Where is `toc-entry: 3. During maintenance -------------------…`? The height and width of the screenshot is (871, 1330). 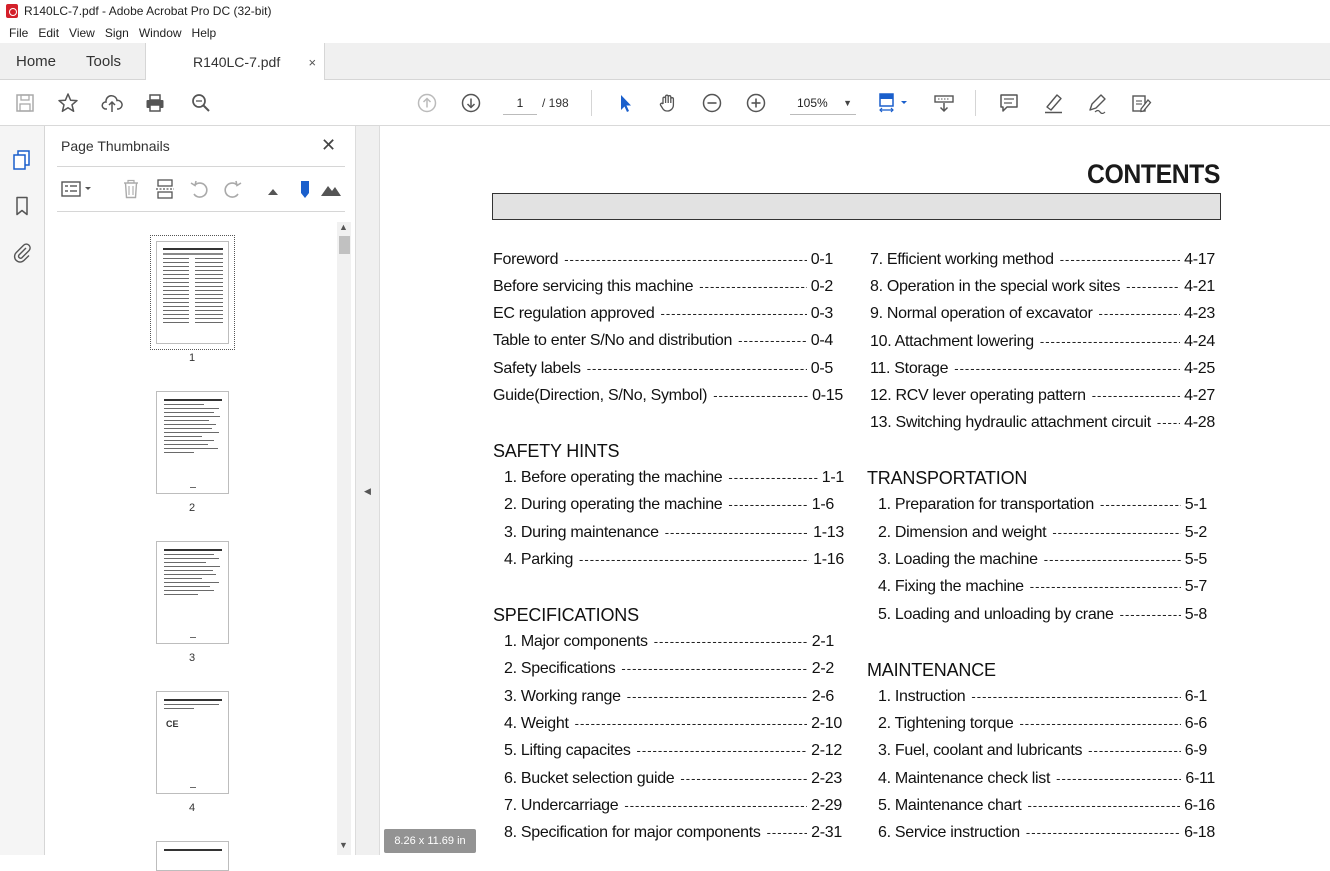
toc-entry: 3. During maintenance -------------------… is located at coordinates (674, 534).